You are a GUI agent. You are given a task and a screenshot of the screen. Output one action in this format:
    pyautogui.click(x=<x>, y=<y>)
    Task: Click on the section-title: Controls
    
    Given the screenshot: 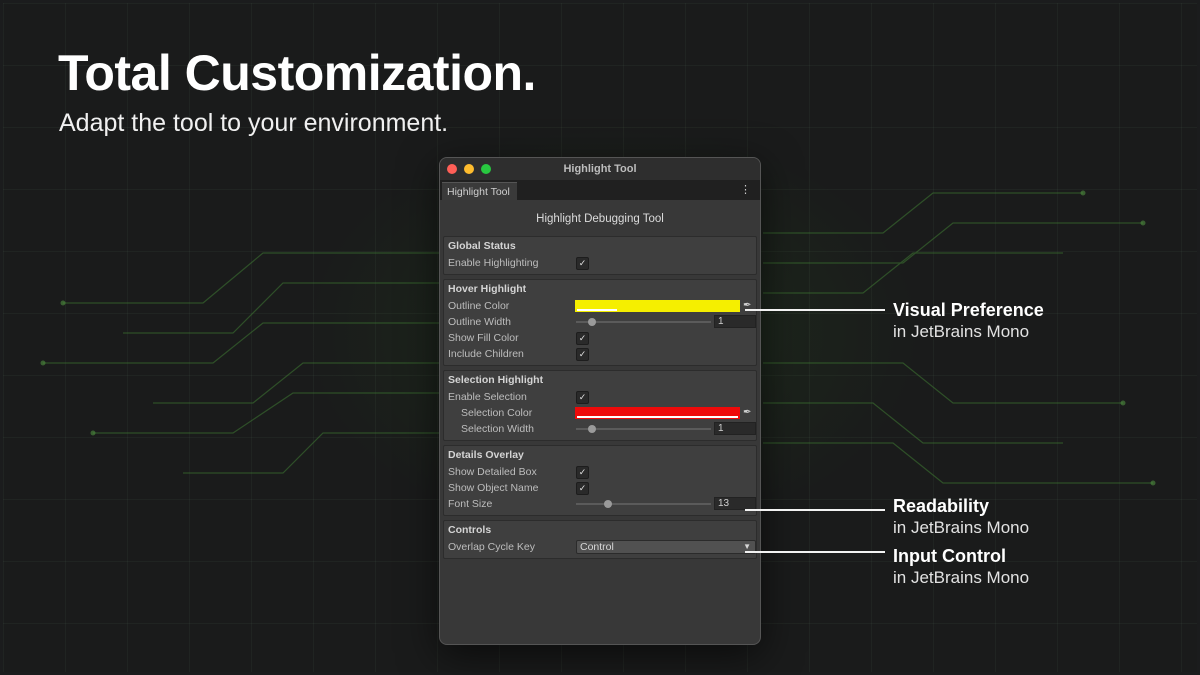 What is the action you would take?
    pyautogui.click(x=470, y=530)
    